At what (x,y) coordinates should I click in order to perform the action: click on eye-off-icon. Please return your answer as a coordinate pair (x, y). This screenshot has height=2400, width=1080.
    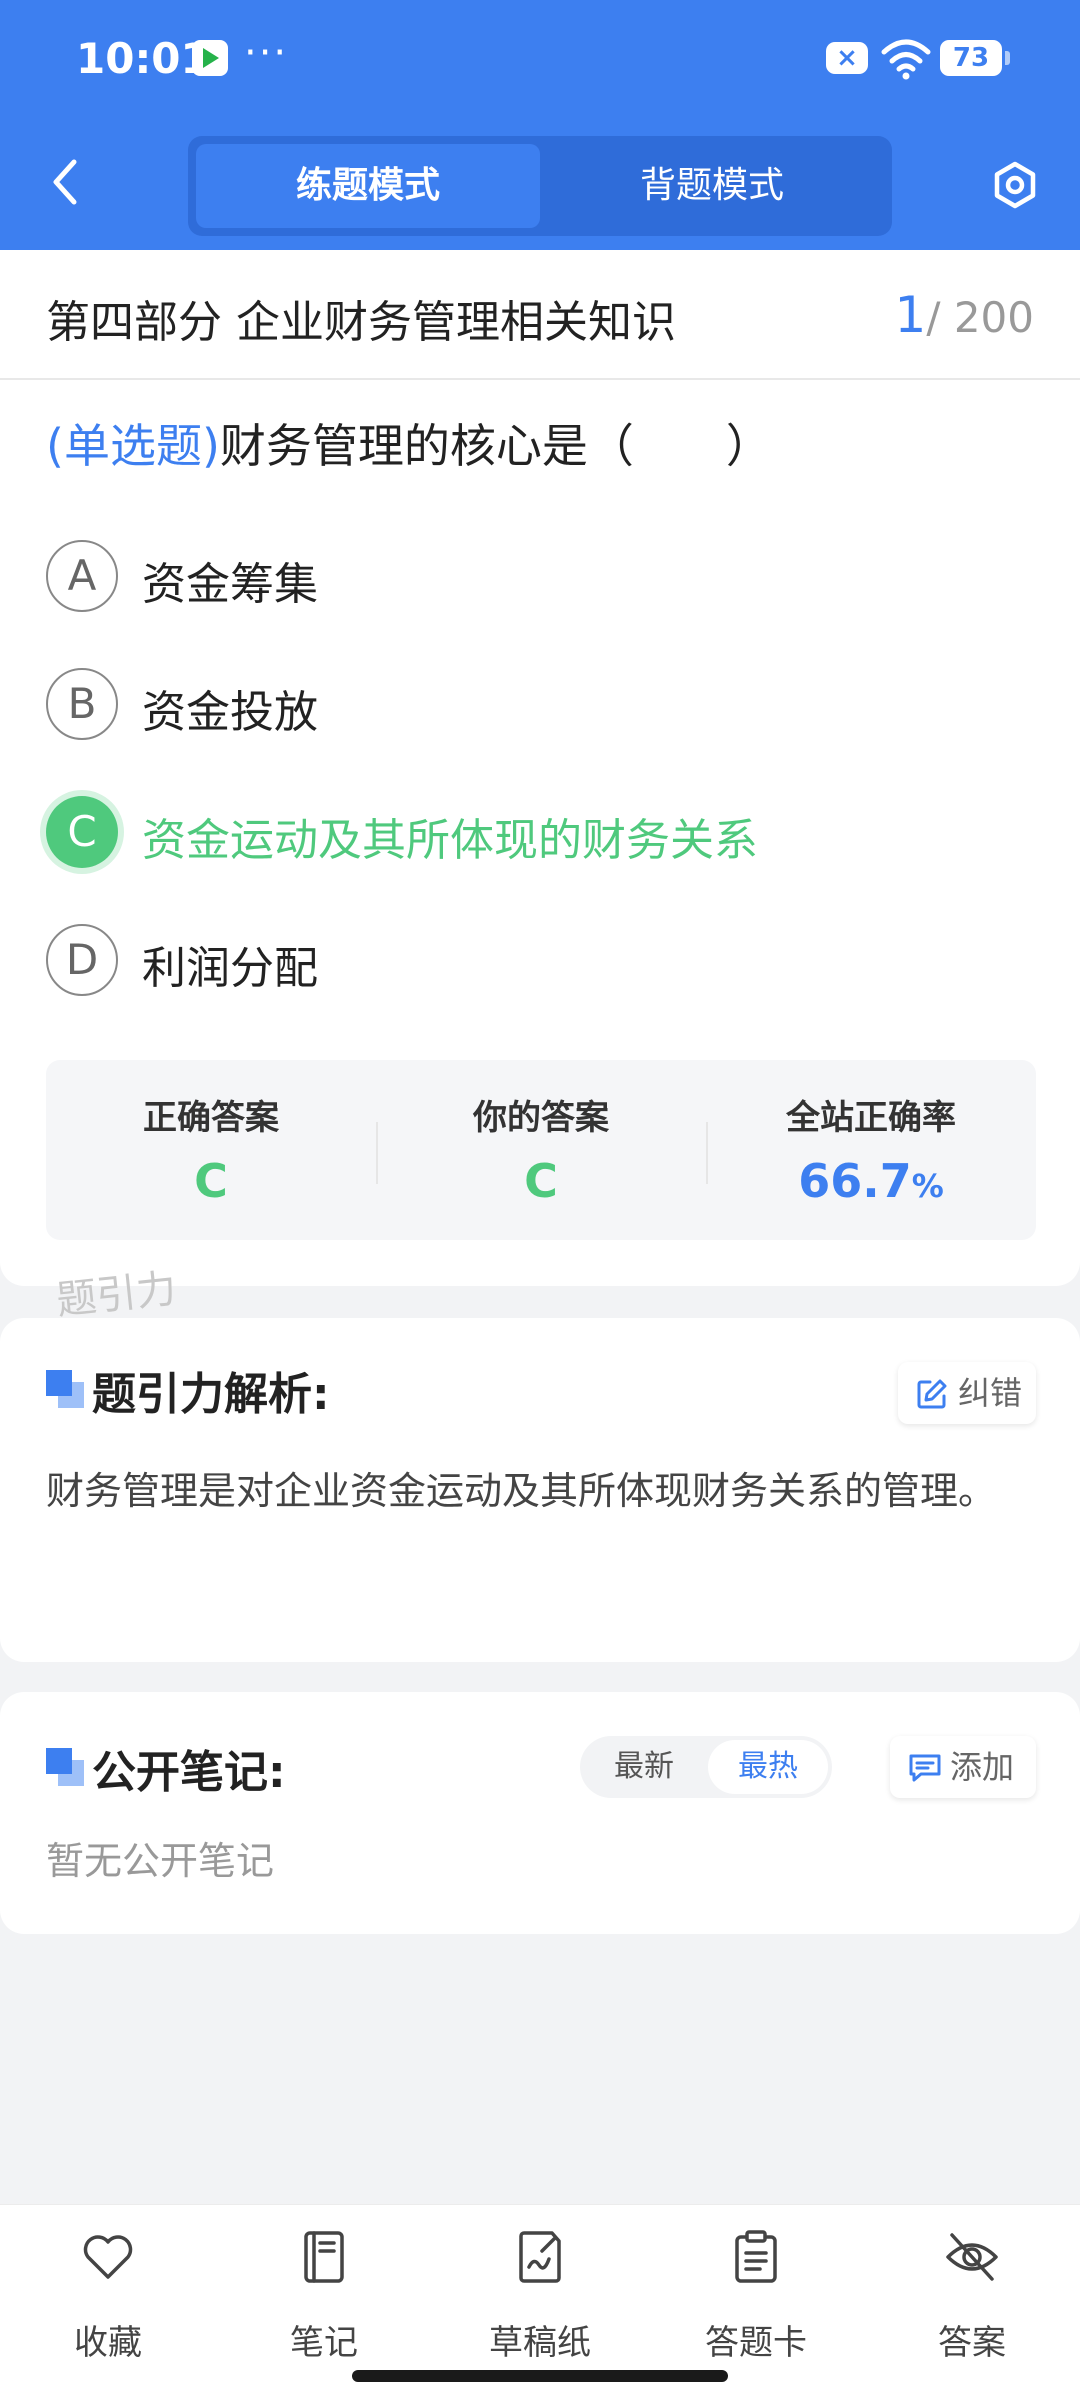
    Looking at the image, I should click on (972, 2257).